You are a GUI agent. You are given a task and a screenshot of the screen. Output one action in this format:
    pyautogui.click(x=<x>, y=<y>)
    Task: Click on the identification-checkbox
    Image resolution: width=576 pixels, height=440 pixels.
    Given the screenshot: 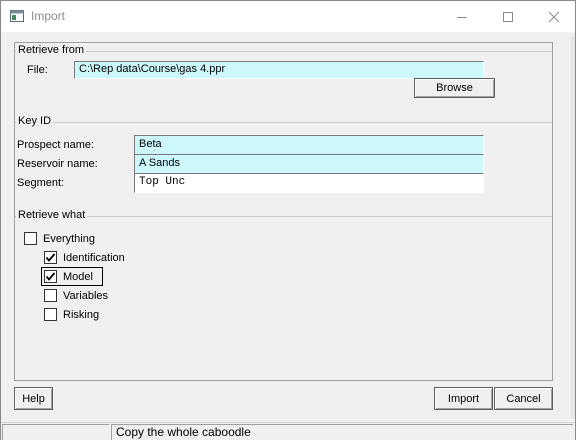 What is the action you would take?
    pyautogui.click(x=50, y=257)
    